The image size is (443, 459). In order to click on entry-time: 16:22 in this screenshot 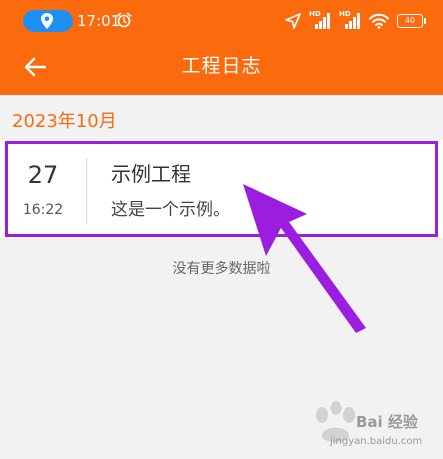, I will do `click(43, 210)`.